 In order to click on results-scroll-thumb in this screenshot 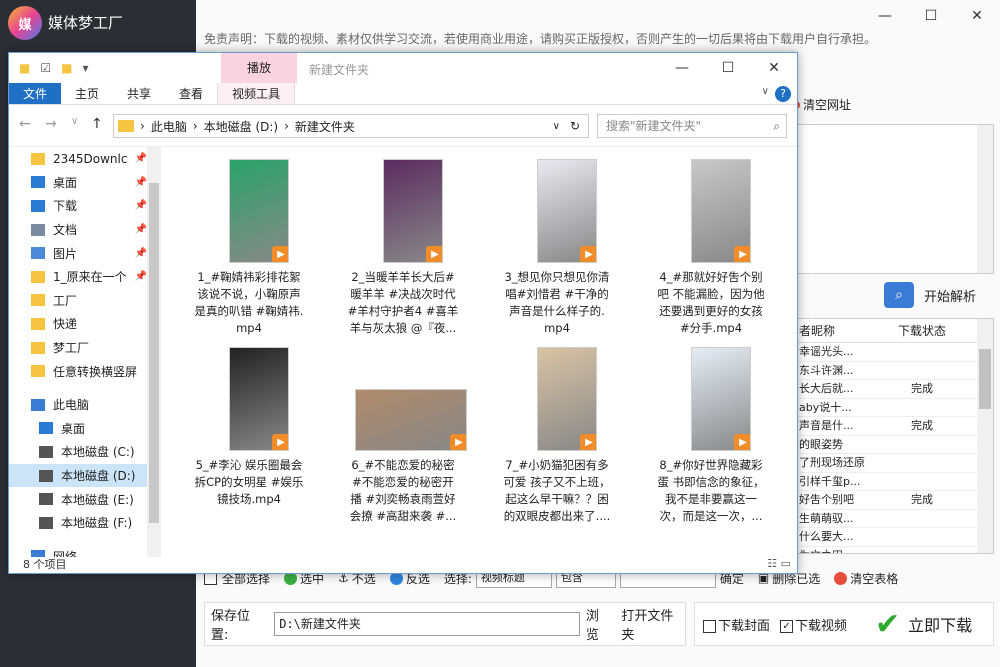, I will do `click(985, 379)`.